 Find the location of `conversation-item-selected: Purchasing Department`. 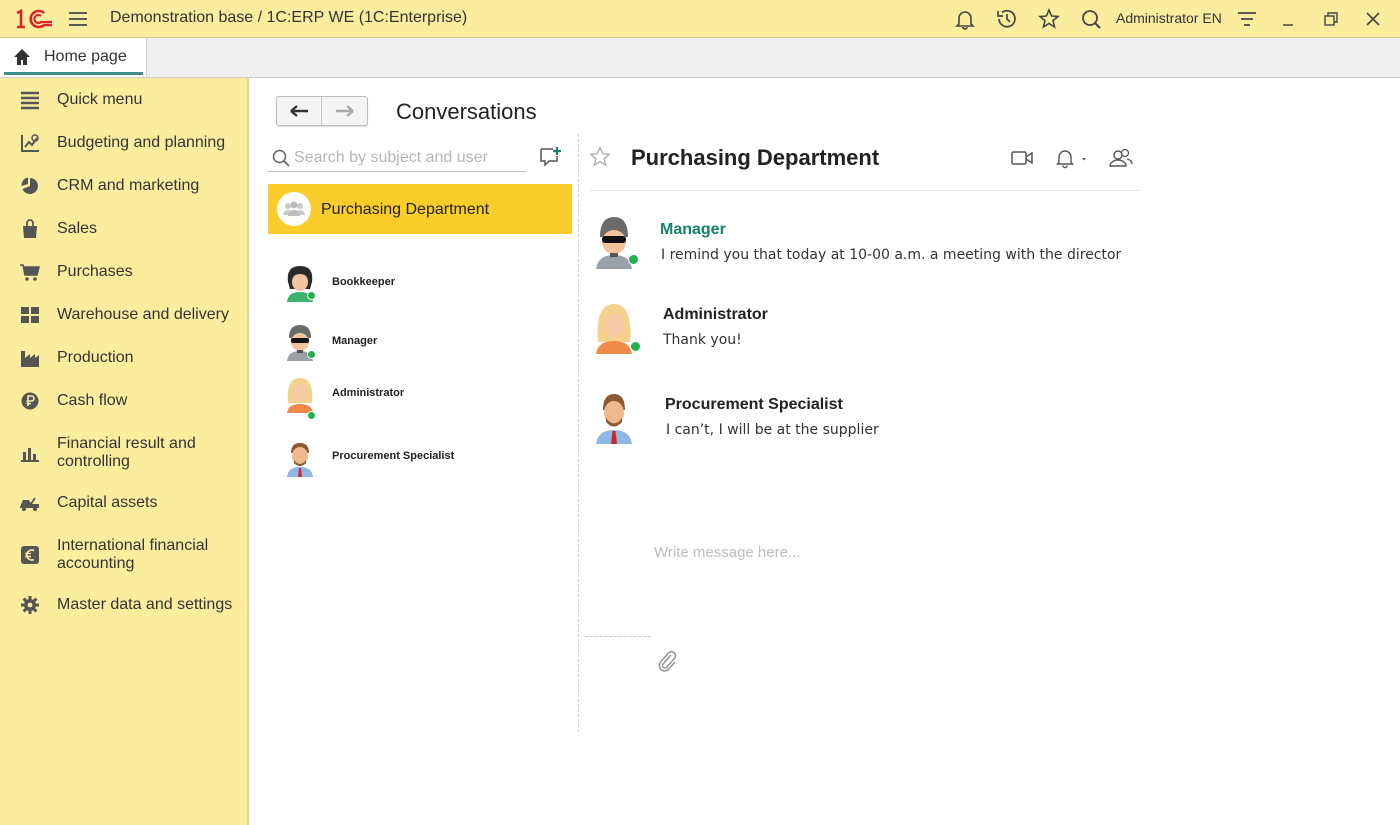

conversation-item-selected: Purchasing Department is located at coordinates (420, 209).